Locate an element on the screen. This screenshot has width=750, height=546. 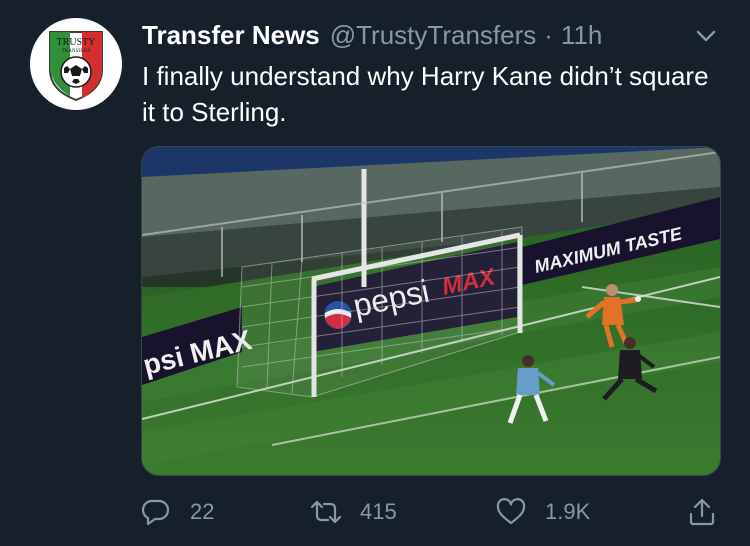
chevron-down-icon is located at coordinates (706, 36).